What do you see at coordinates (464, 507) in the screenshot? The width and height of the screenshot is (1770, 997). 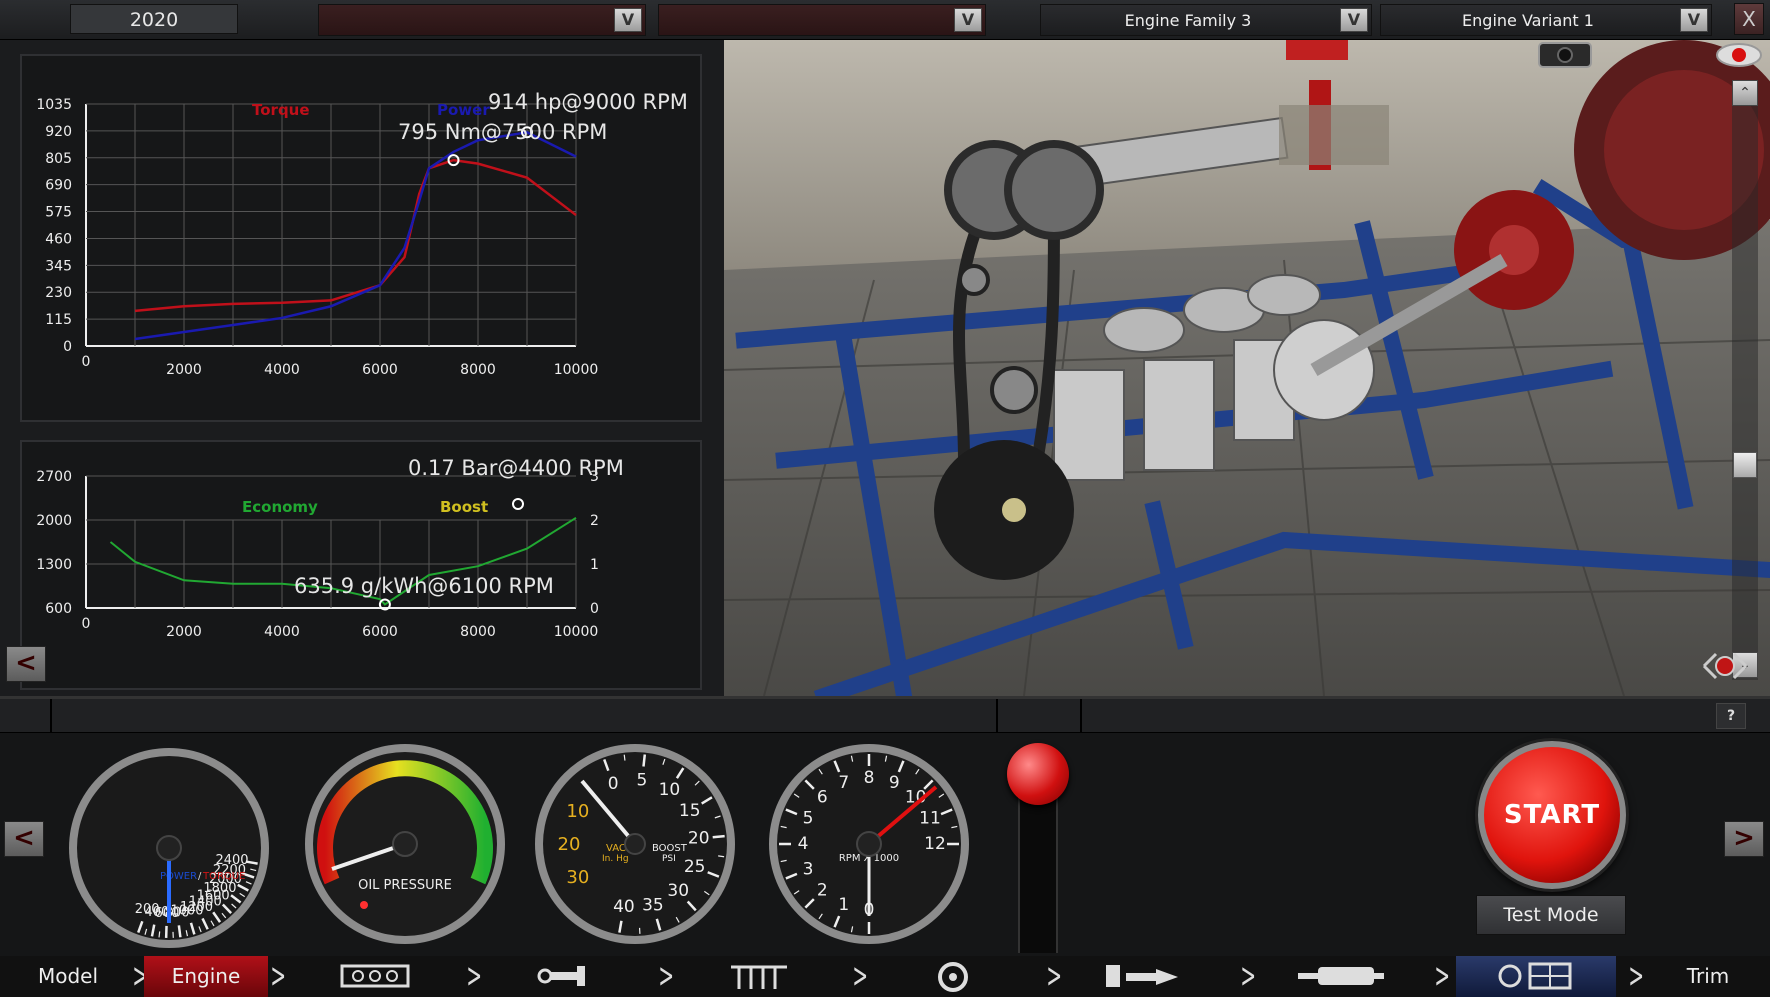 I see `legend-boost: Boost` at bounding box center [464, 507].